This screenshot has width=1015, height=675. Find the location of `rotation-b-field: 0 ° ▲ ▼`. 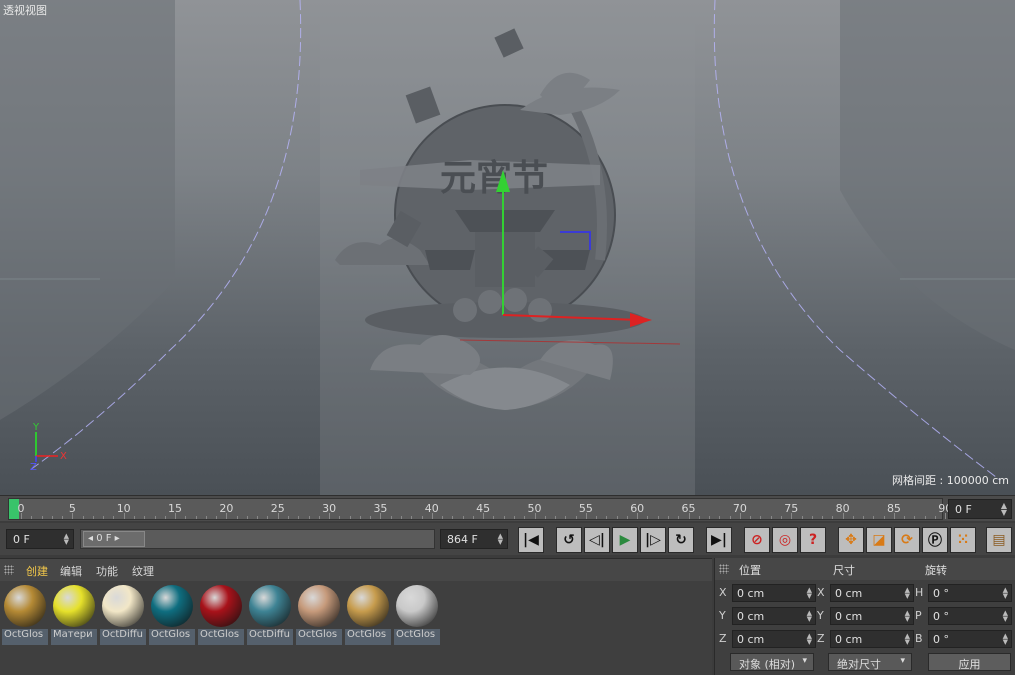

rotation-b-field: 0 ° ▲ ▼ is located at coordinates (970, 639).